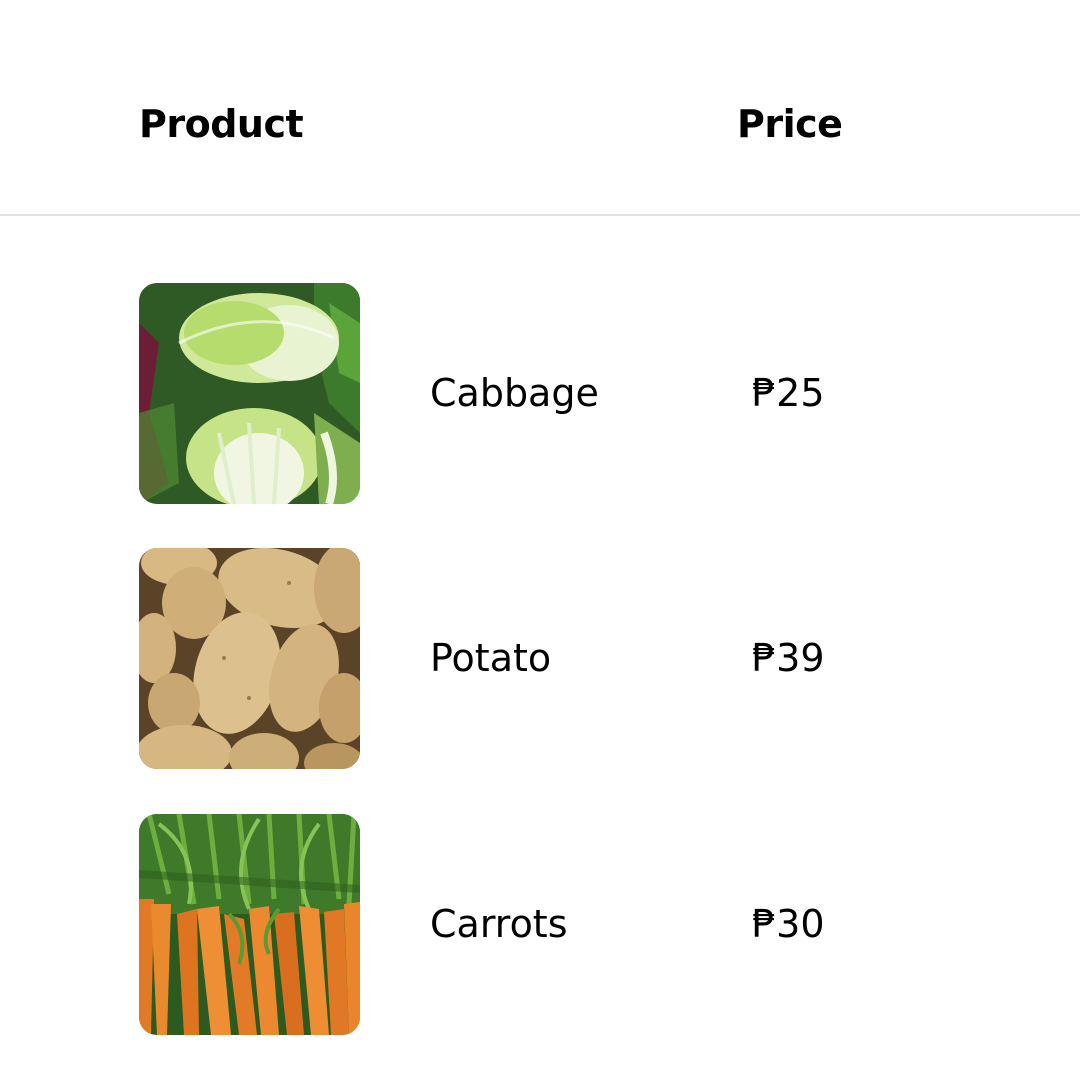  What do you see at coordinates (499, 924) in the screenshot?
I see `product-name: Carrots` at bounding box center [499, 924].